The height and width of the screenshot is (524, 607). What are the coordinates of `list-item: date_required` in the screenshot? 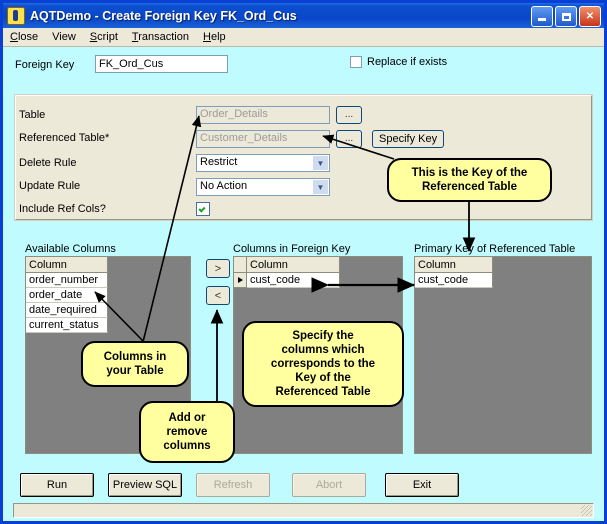 It's located at (108, 310).